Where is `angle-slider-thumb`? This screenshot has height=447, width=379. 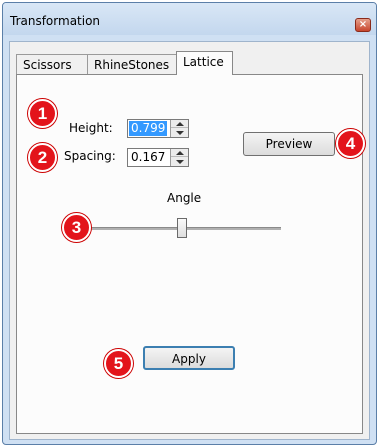
angle-slider-thumb is located at coordinates (182, 228).